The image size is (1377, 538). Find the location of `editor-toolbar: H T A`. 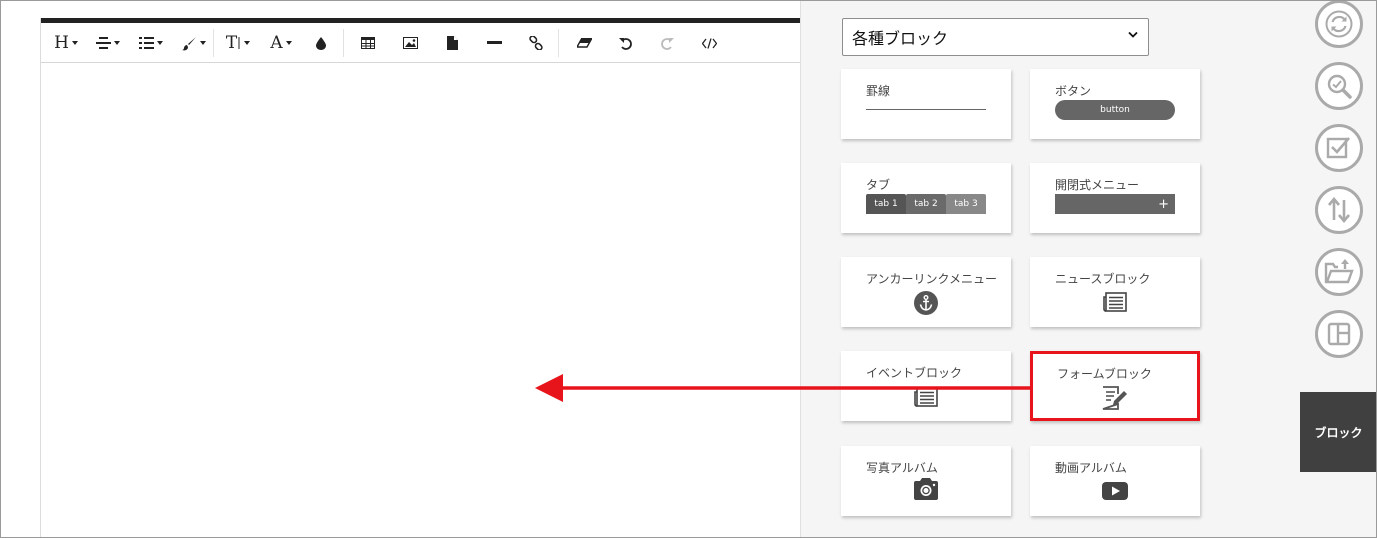

editor-toolbar: H T A is located at coordinates (421, 43).